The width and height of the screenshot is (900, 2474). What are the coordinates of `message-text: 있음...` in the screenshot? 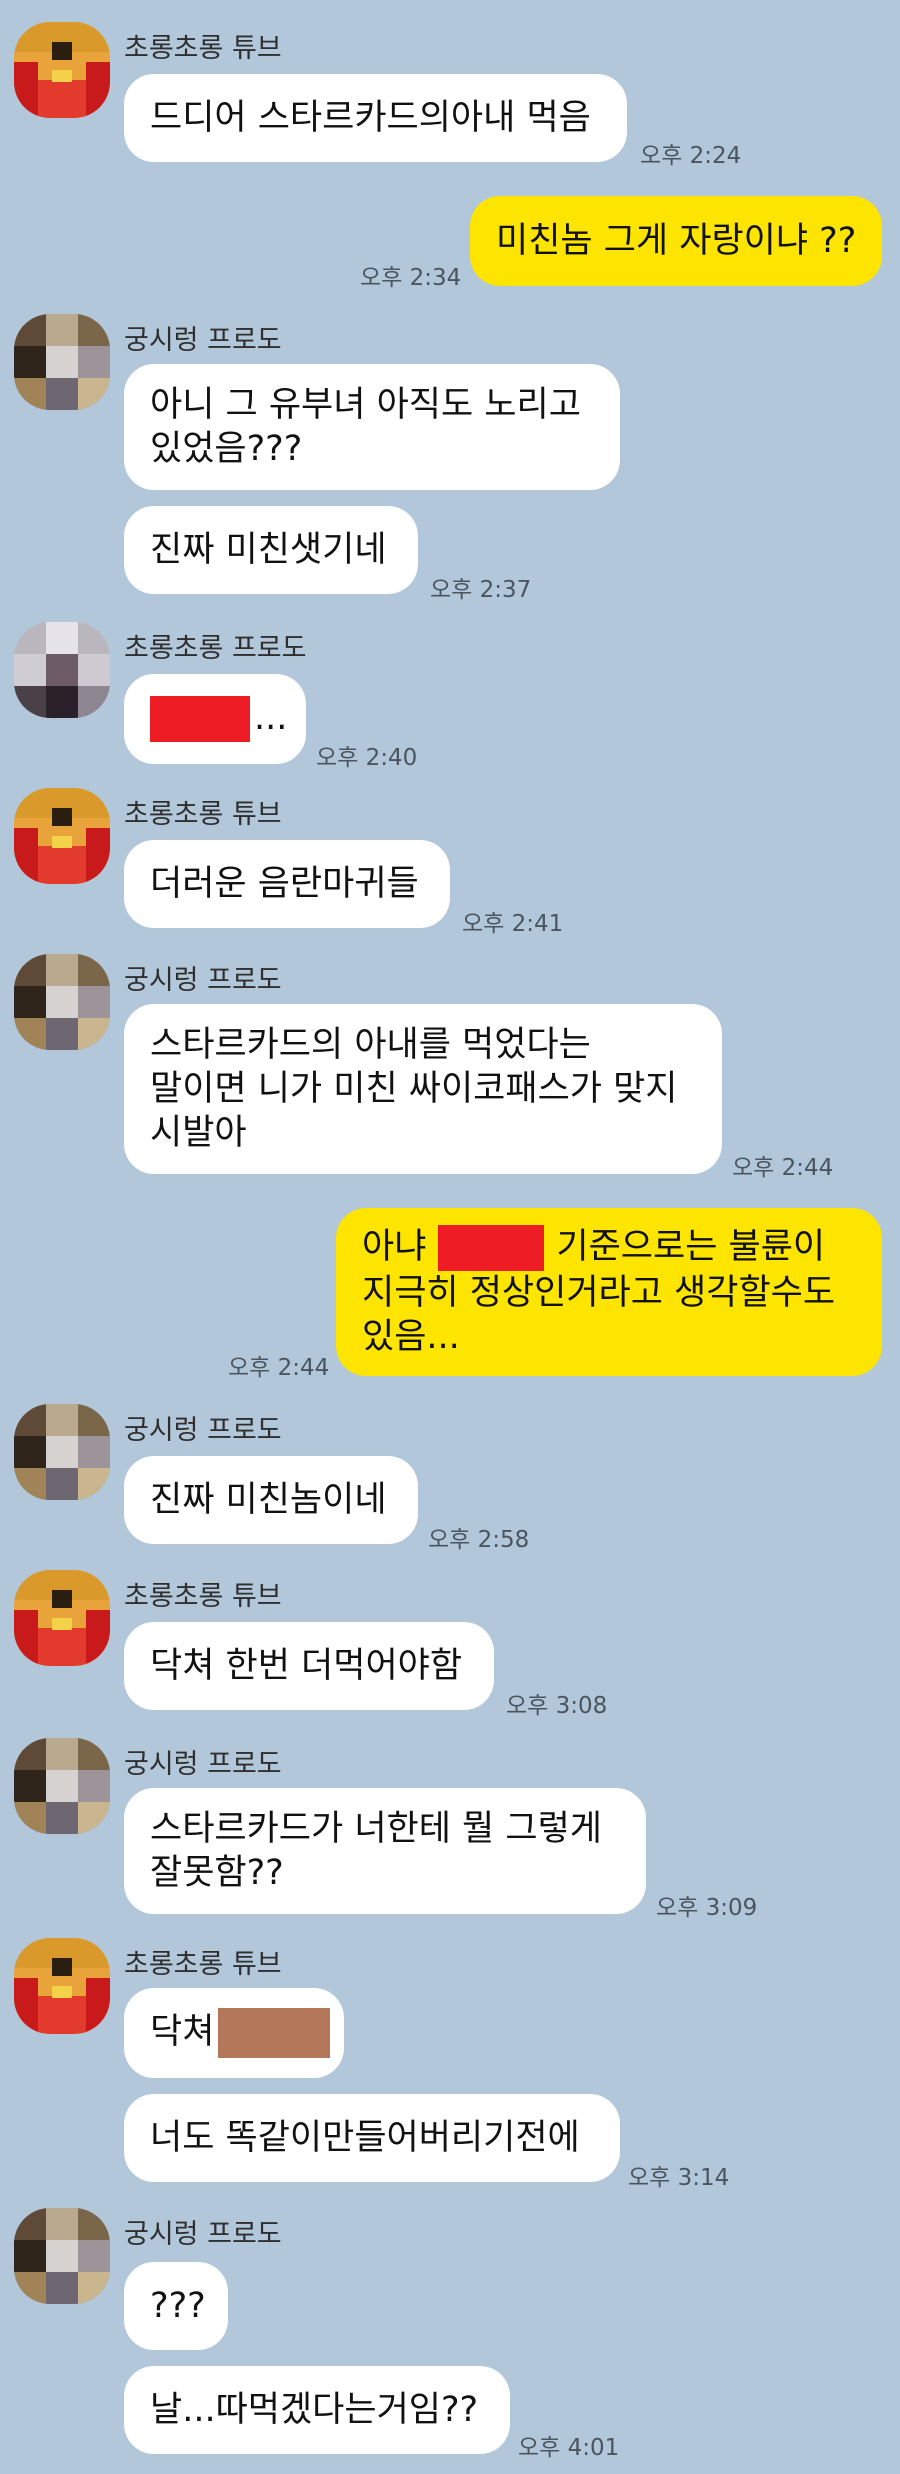 It's located at (411, 1337).